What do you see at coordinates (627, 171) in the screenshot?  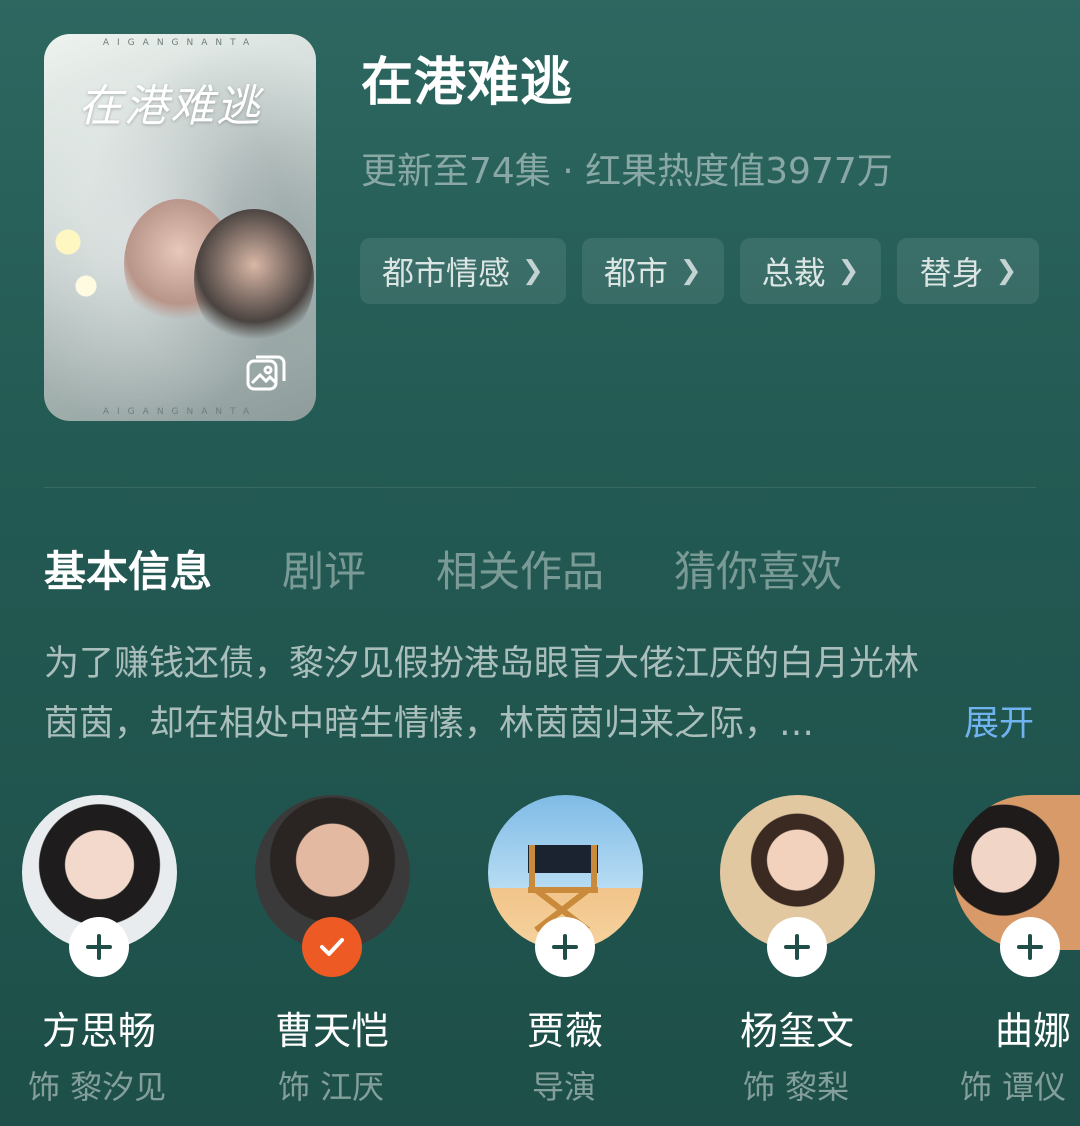 I see `drama-meta: 更新至74集 · 红果热度值3977万` at bounding box center [627, 171].